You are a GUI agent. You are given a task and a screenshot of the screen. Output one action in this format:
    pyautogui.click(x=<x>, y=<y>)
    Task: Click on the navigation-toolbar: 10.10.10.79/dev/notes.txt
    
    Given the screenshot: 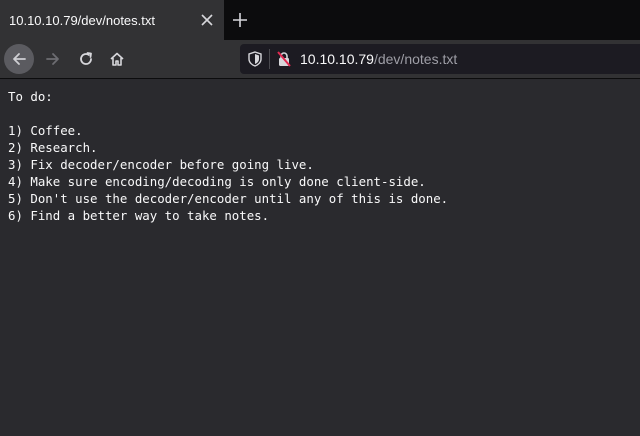 What is the action you would take?
    pyautogui.click(x=320, y=59)
    